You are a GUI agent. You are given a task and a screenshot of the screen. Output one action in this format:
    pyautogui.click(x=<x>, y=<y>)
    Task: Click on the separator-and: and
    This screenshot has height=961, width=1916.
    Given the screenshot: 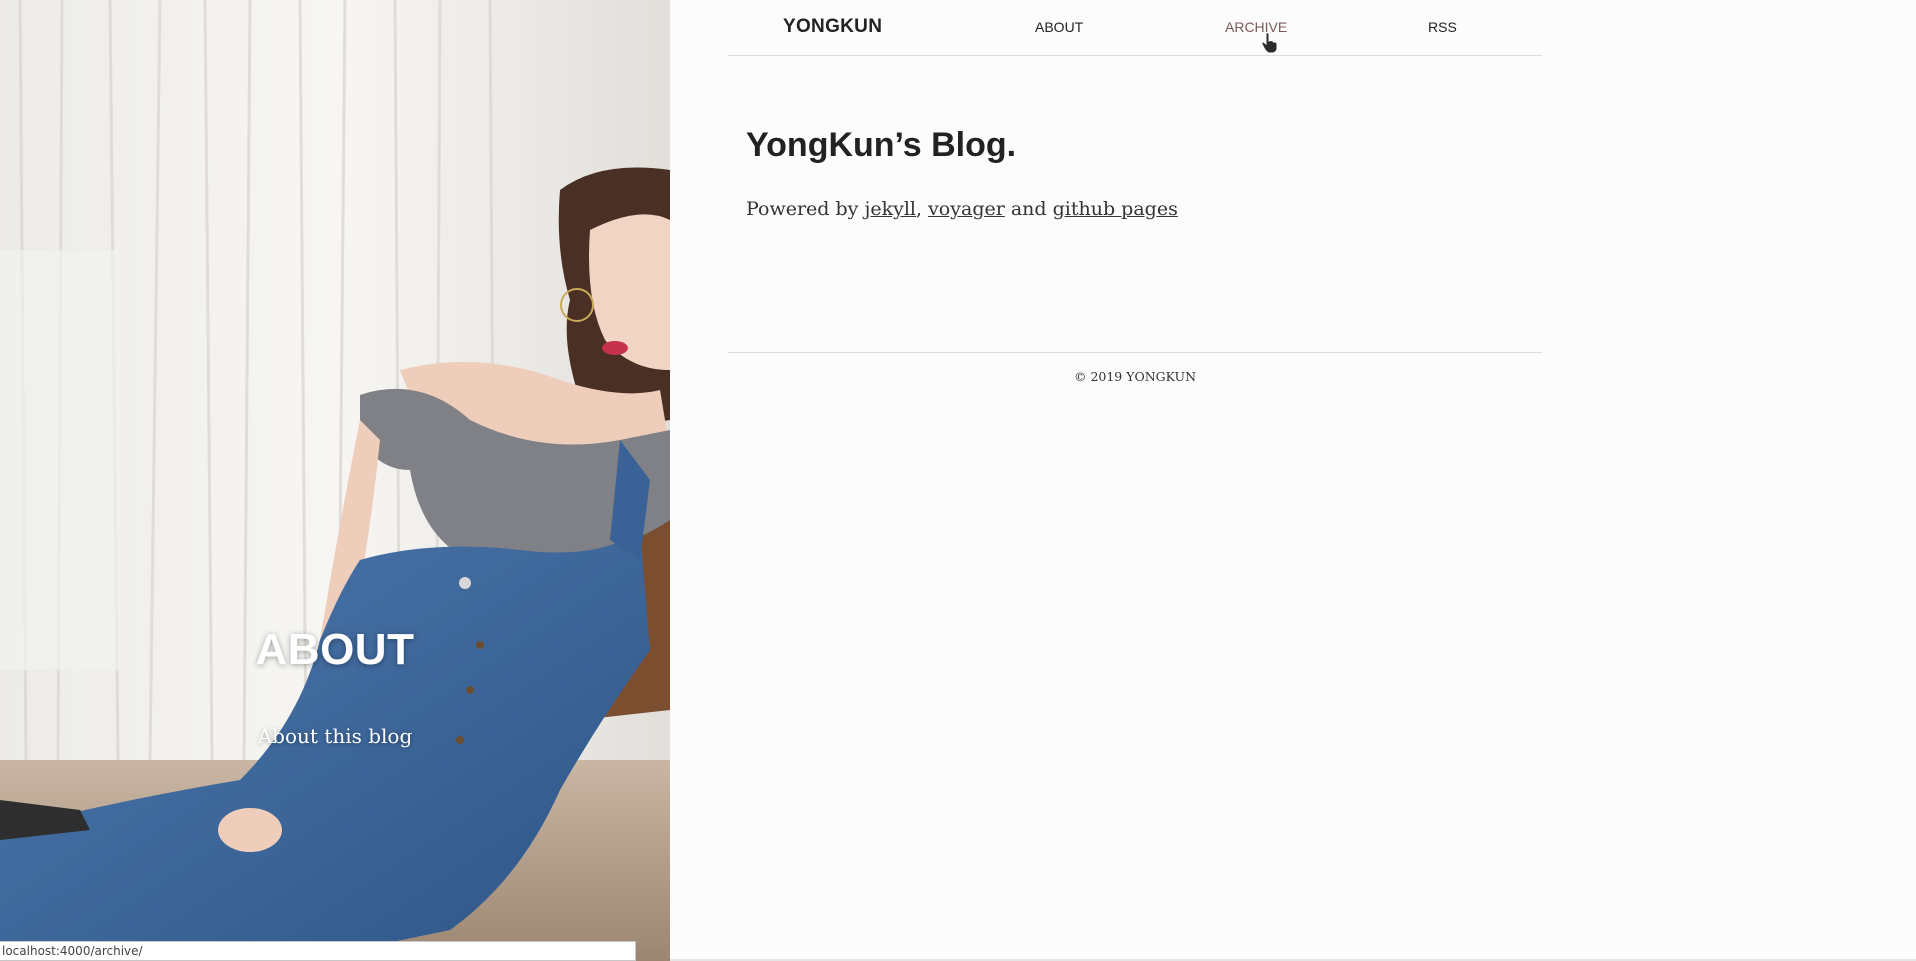 What is the action you would take?
    pyautogui.click(x=1028, y=209)
    